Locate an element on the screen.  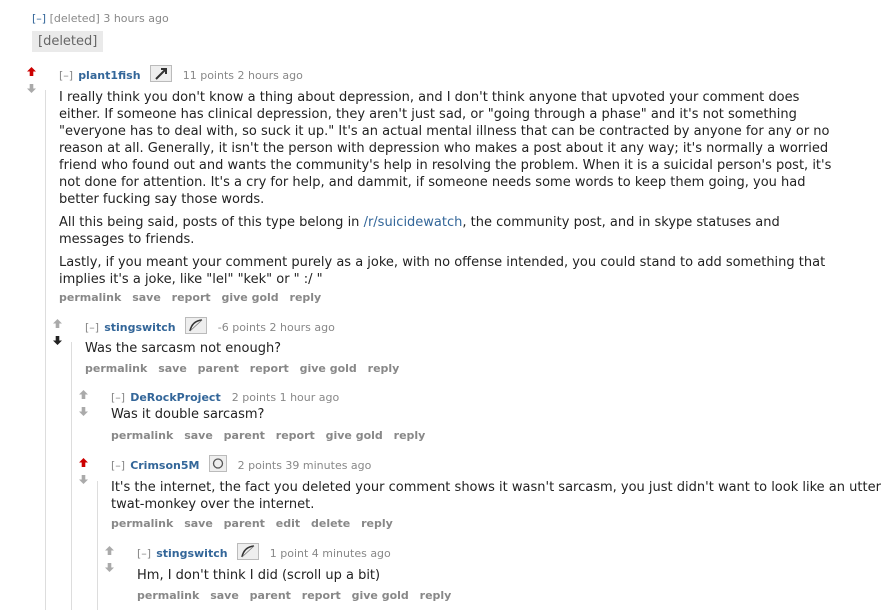
comment-body: Was the sarcasm not enough? is located at coordinates (183, 351).